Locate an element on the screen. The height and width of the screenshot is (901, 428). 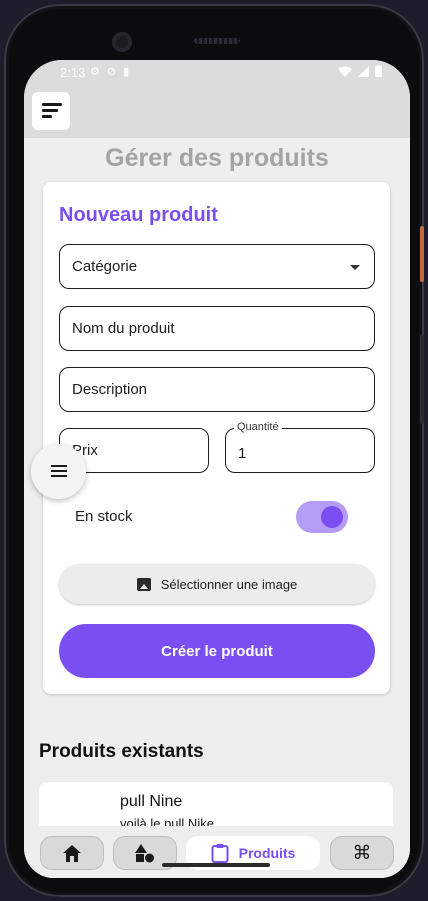
floating-menu-button is located at coordinates (58, 471).